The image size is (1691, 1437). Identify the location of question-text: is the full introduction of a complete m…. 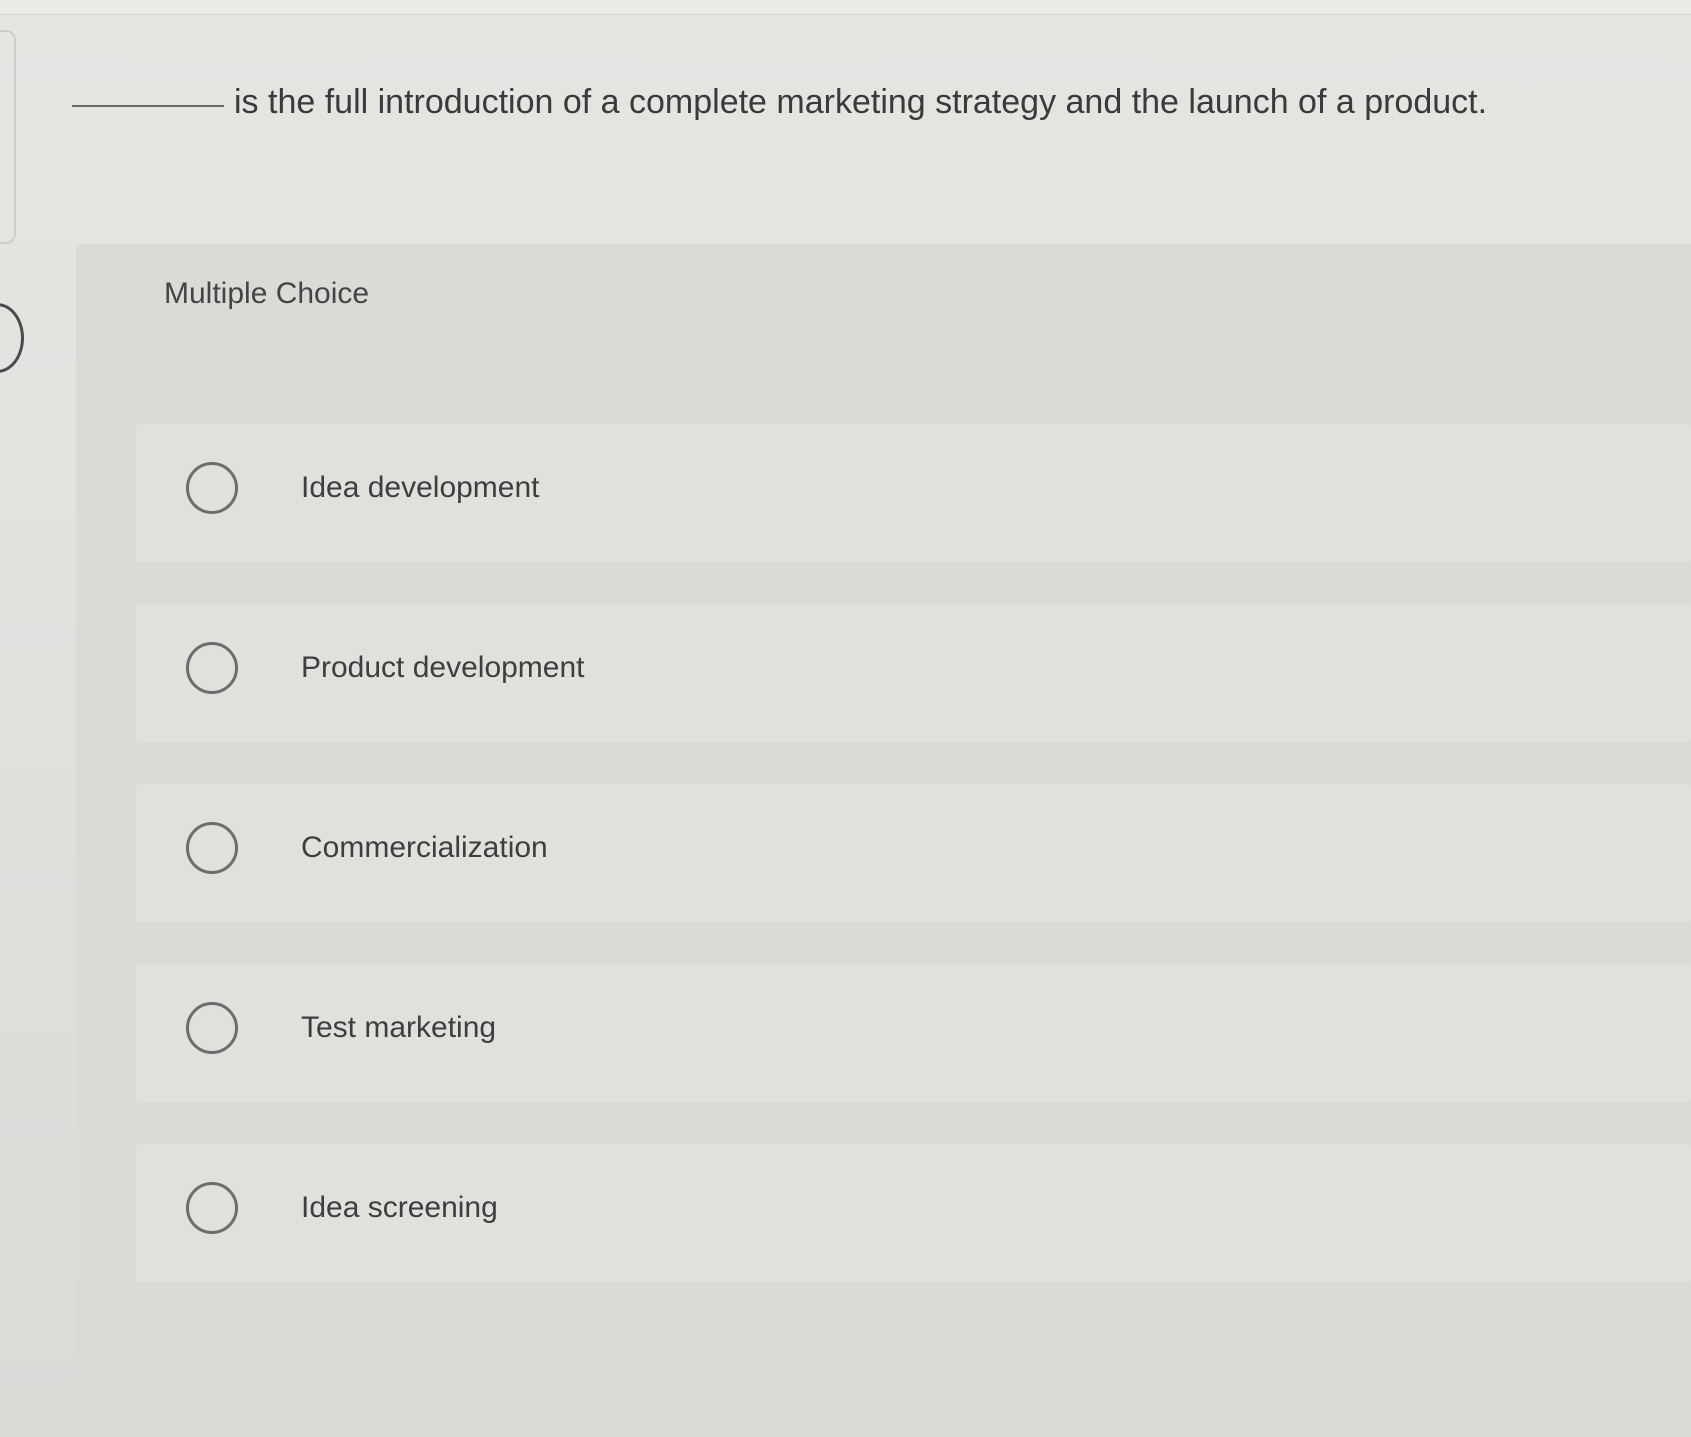
(861, 102).